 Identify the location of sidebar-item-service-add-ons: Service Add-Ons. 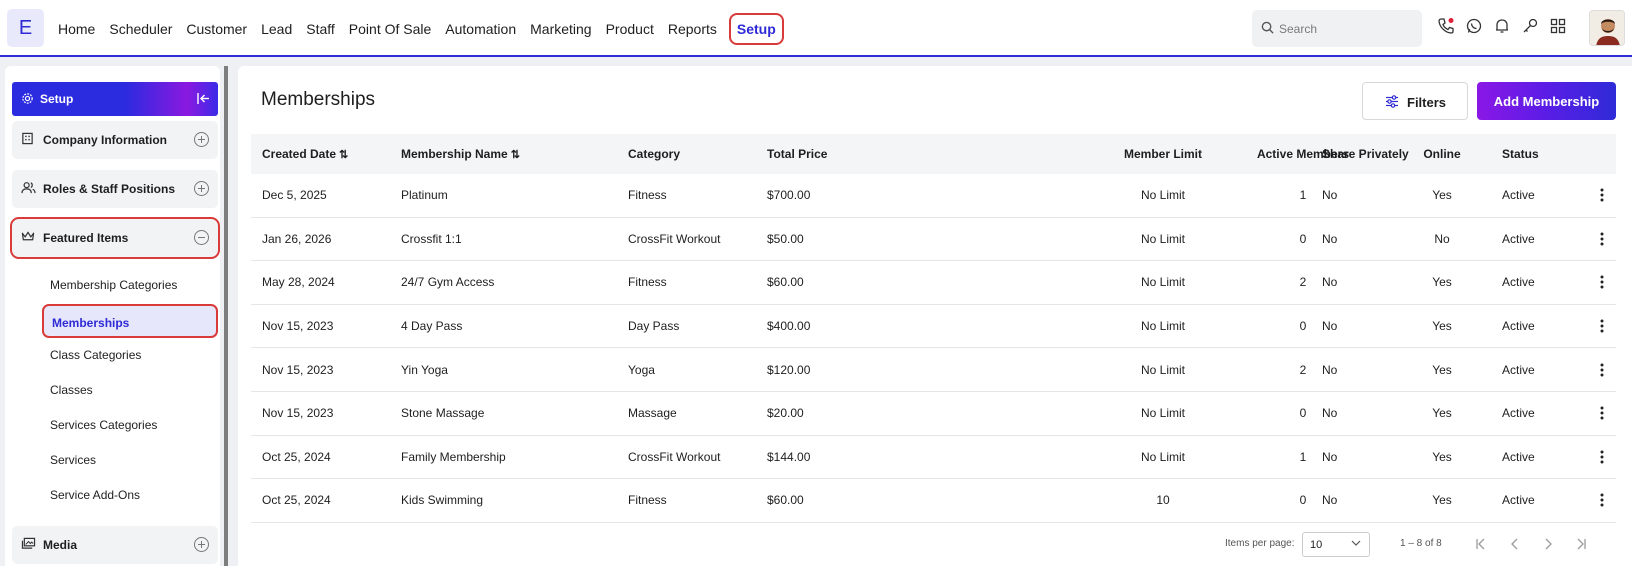
(95, 495).